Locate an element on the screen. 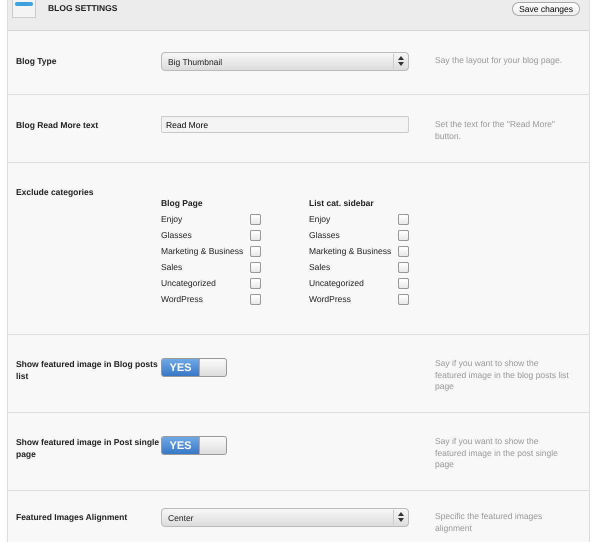 Image resolution: width=600 pixels, height=542 pixels. save-button: Save changes is located at coordinates (546, 9).